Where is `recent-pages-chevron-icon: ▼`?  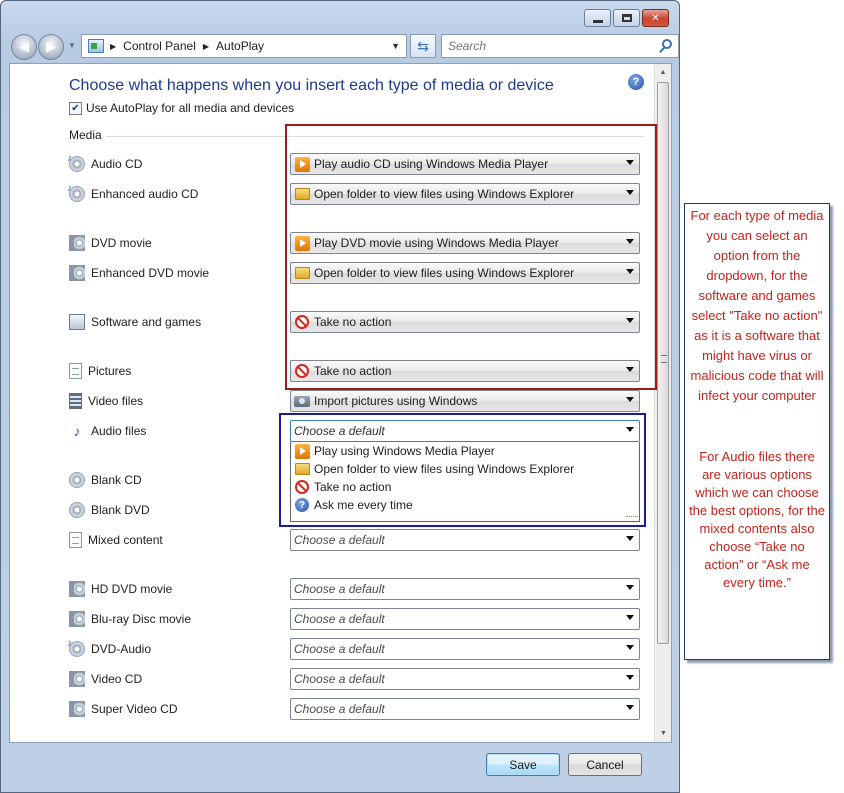 recent-pages-chevron-icon: ▼ is located at coordinates (72, 45).